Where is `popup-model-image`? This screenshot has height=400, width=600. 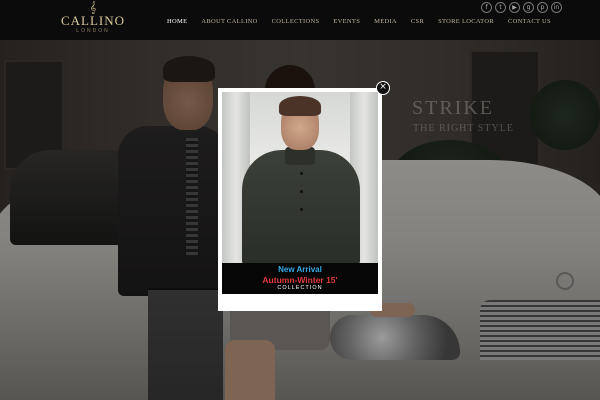
popup-model-image is located at coordinates (300, 177).